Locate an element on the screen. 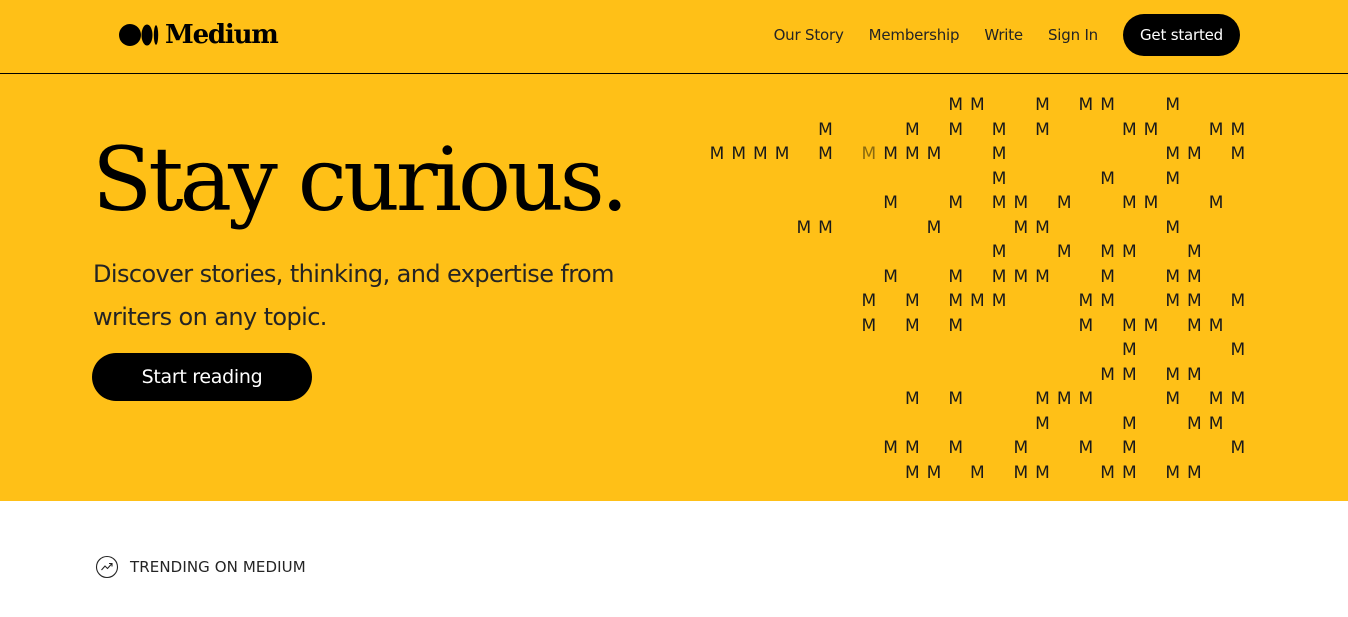  trending-icon is located at coordinates (107, 567).